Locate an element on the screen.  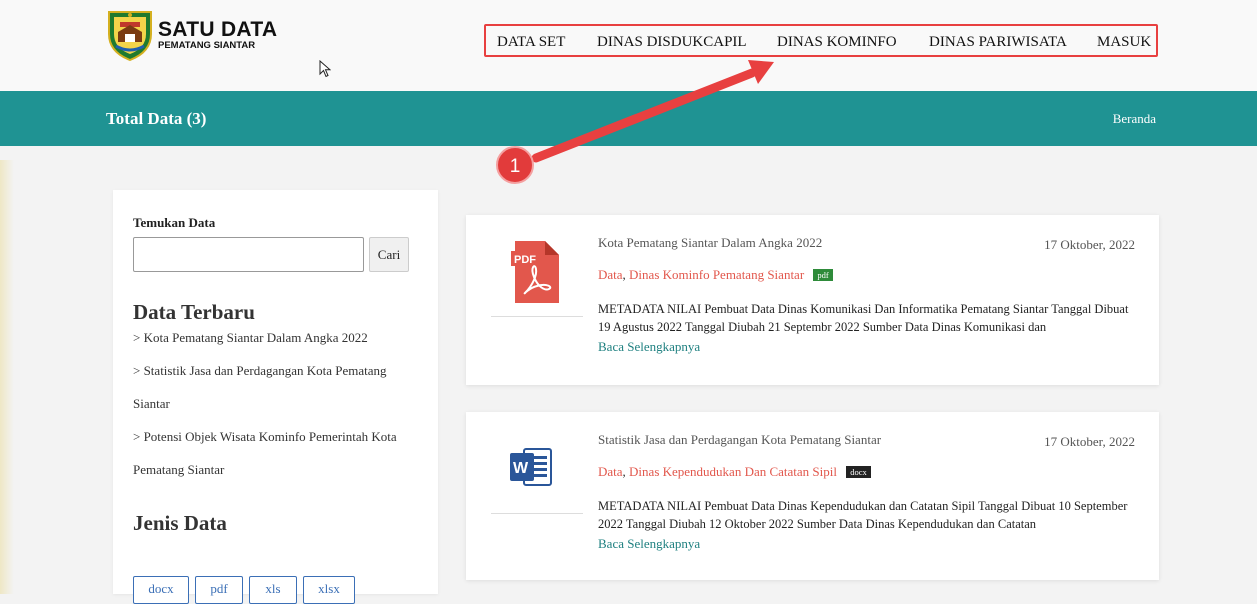
page-title: Total Data (3) is located at coordinates (156, 118).